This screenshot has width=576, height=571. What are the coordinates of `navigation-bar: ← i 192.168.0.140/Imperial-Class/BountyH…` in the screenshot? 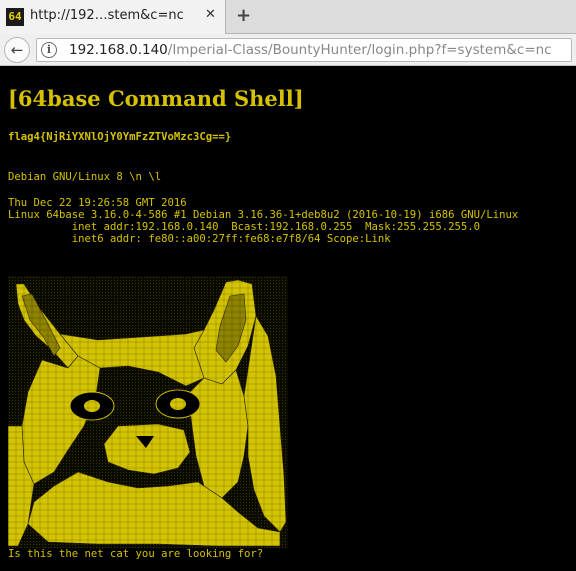 It's located at (288, 50).